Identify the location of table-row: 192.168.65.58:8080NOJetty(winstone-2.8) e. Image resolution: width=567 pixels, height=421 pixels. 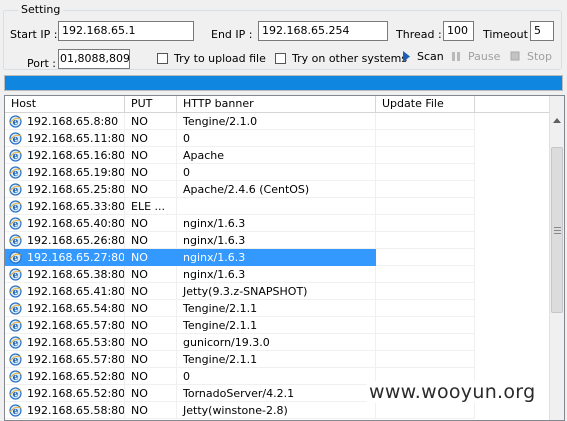
(277, 410).